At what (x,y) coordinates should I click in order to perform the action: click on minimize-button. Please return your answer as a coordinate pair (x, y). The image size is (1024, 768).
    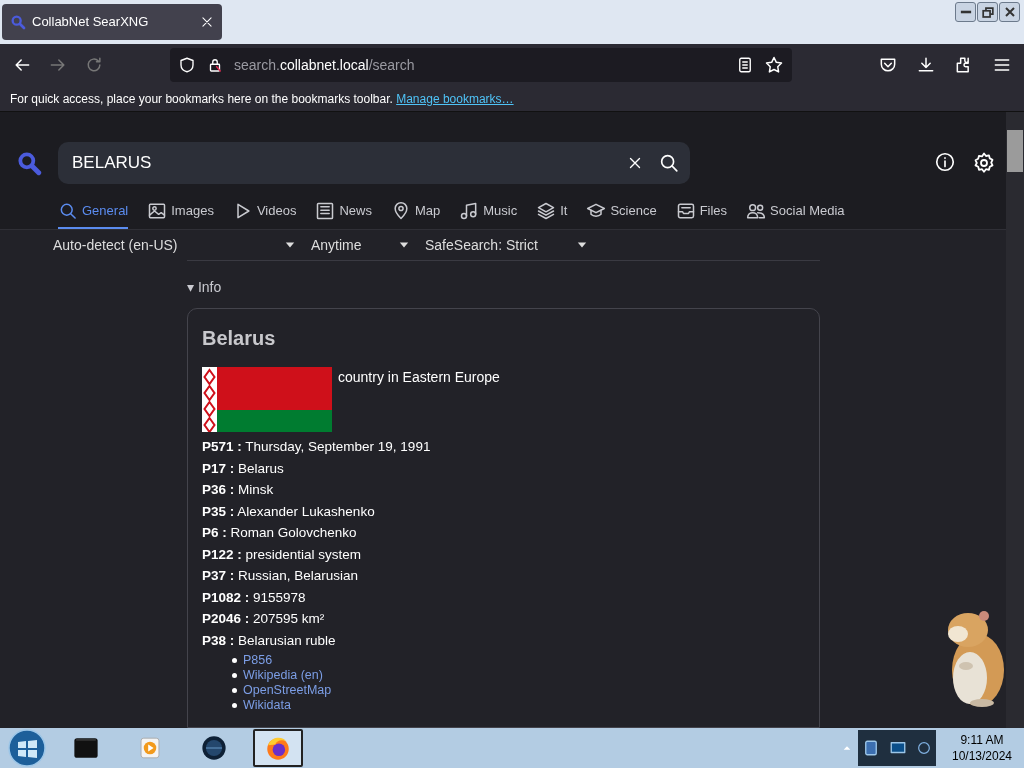
    Looking at the image, I should click on (965, 12).